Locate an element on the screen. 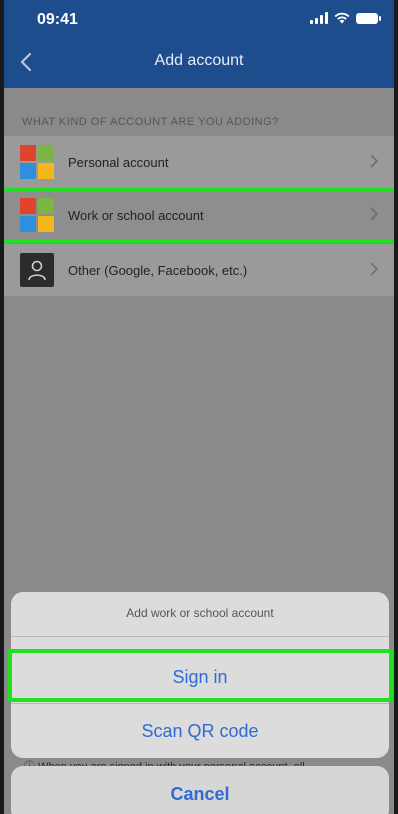 The width and height of the screenshot is (398, 814). account-option-label: Work or school account is located at coordinates (136, 215).